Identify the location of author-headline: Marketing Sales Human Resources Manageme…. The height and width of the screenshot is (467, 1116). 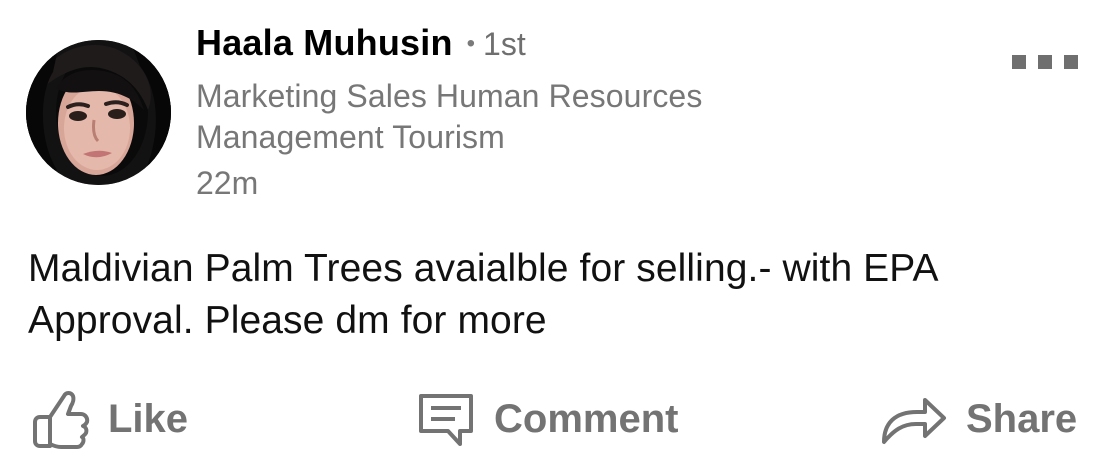
(449, 116).